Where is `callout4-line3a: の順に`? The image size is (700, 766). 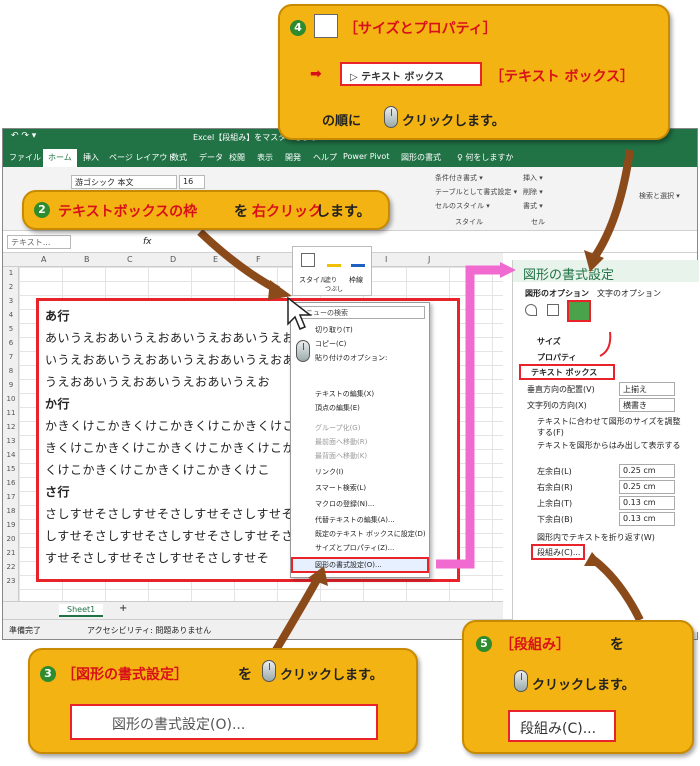
callout4-line3a: の順に is located at coordinates (342, 121).